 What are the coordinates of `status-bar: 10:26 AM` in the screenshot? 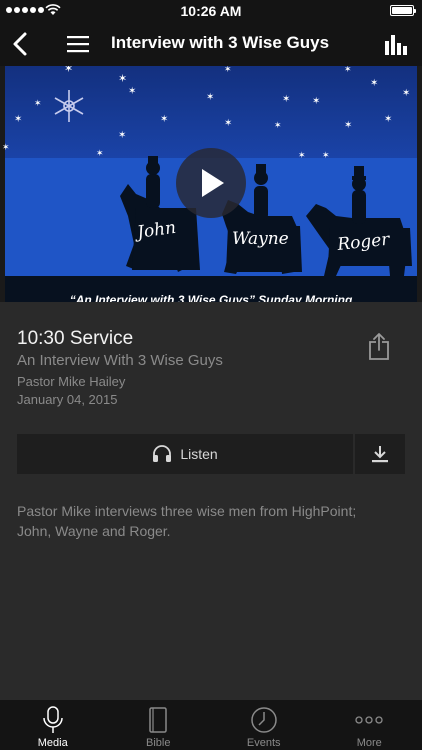 It's located at (211, 11).